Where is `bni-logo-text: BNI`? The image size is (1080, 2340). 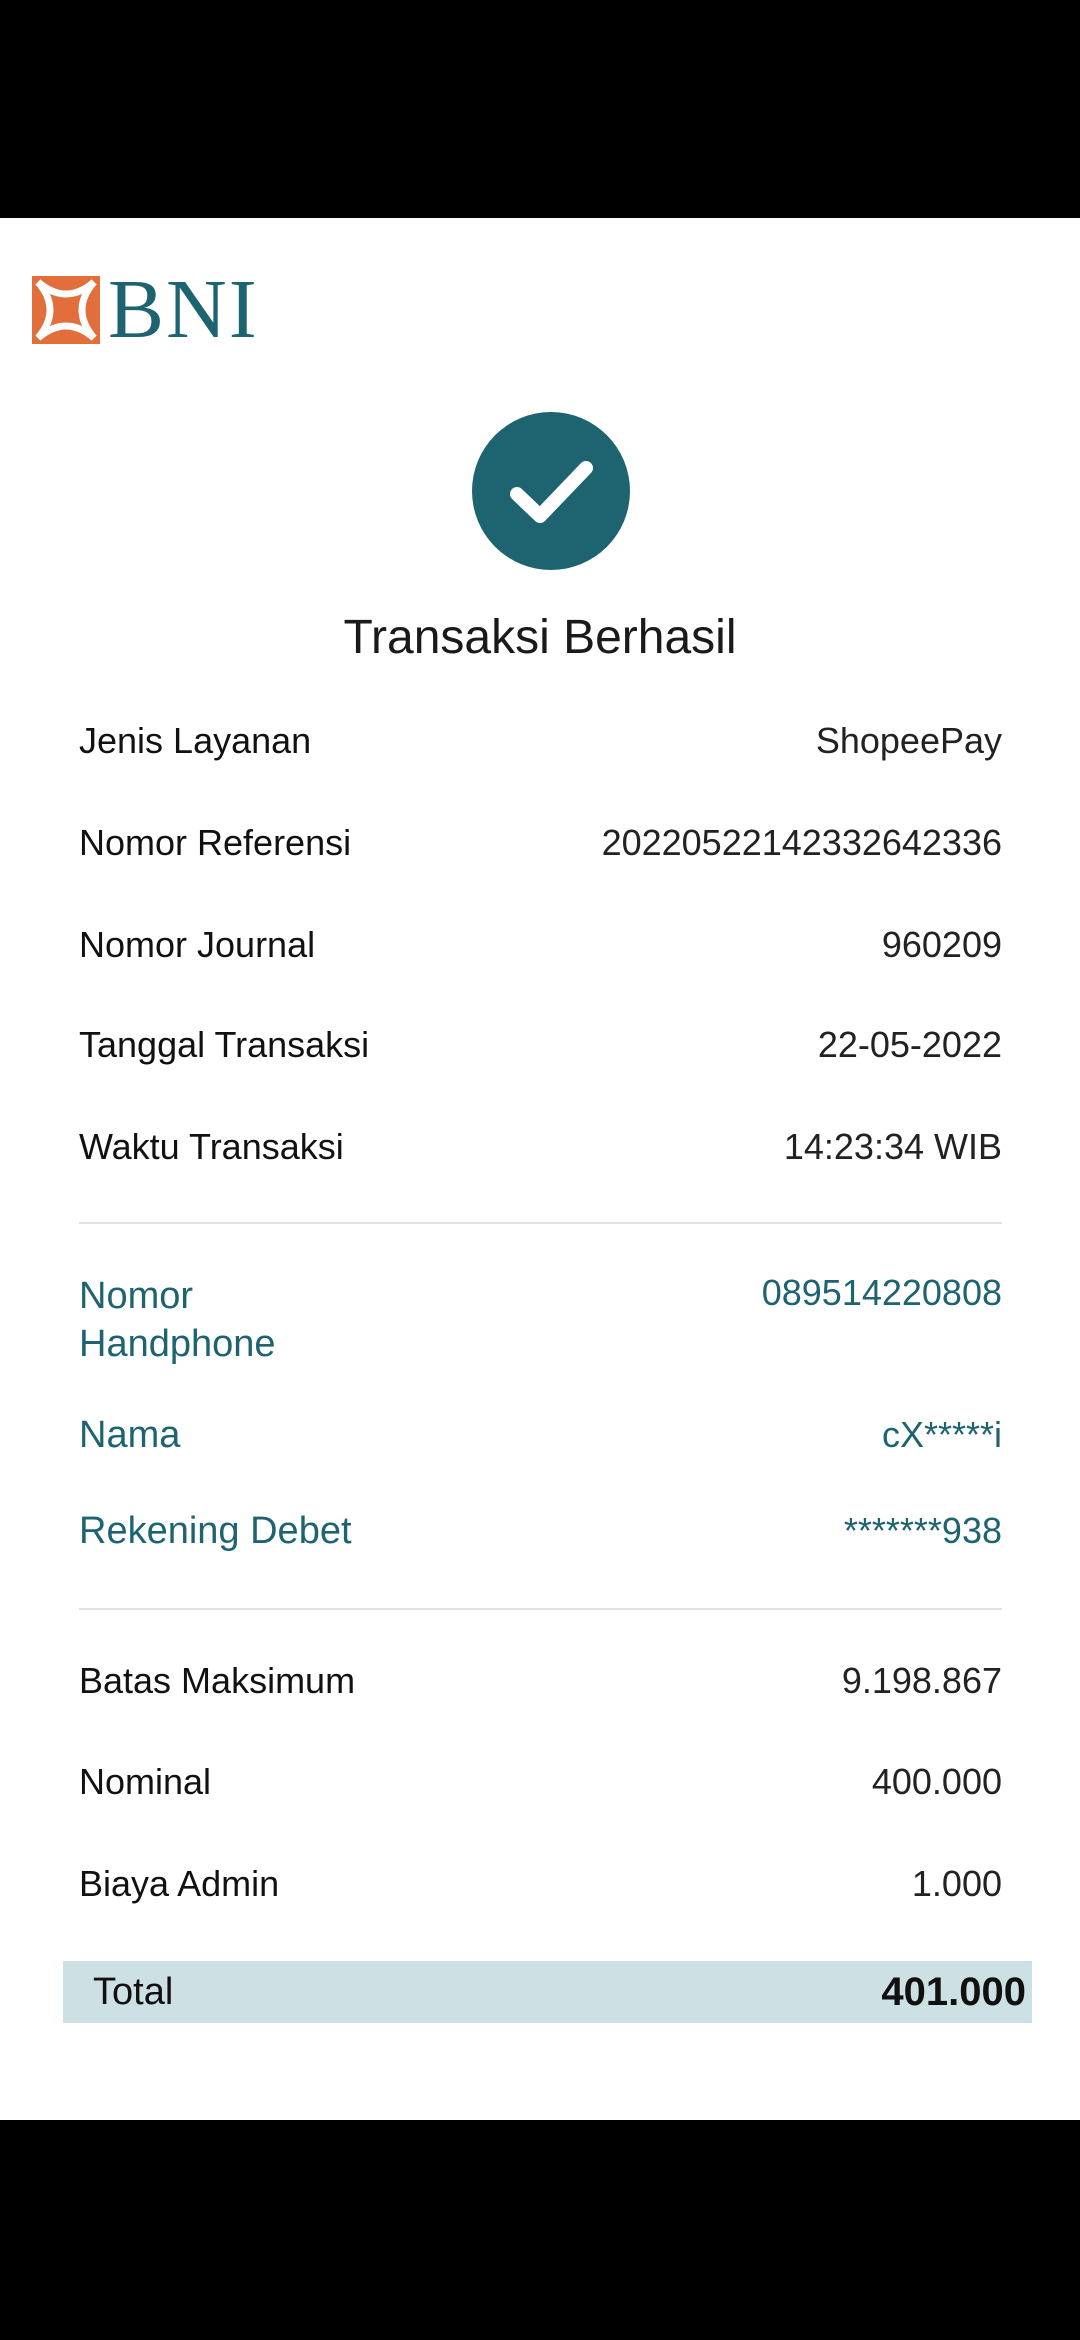
bni-logo-text: BNI is located at coordinates (183, 309).